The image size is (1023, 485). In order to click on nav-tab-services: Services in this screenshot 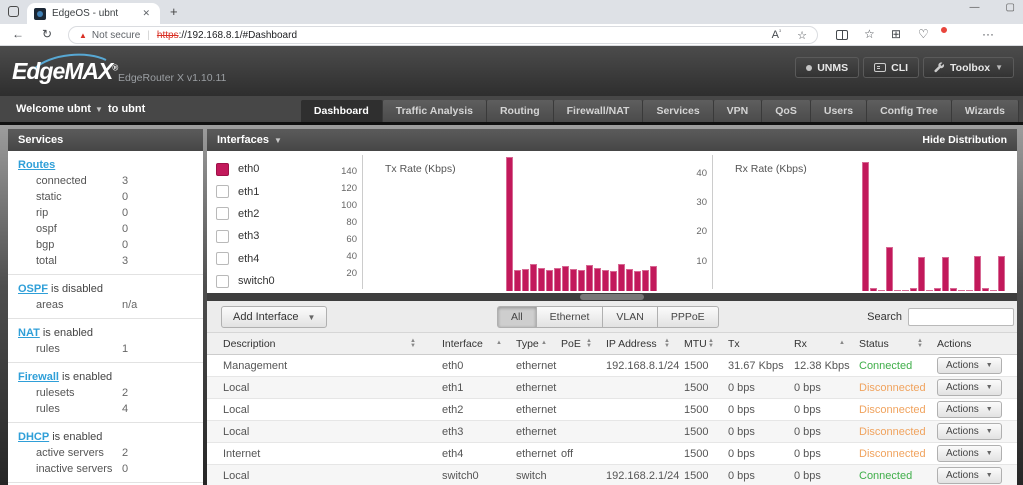, I will do `click(678, 111)`.